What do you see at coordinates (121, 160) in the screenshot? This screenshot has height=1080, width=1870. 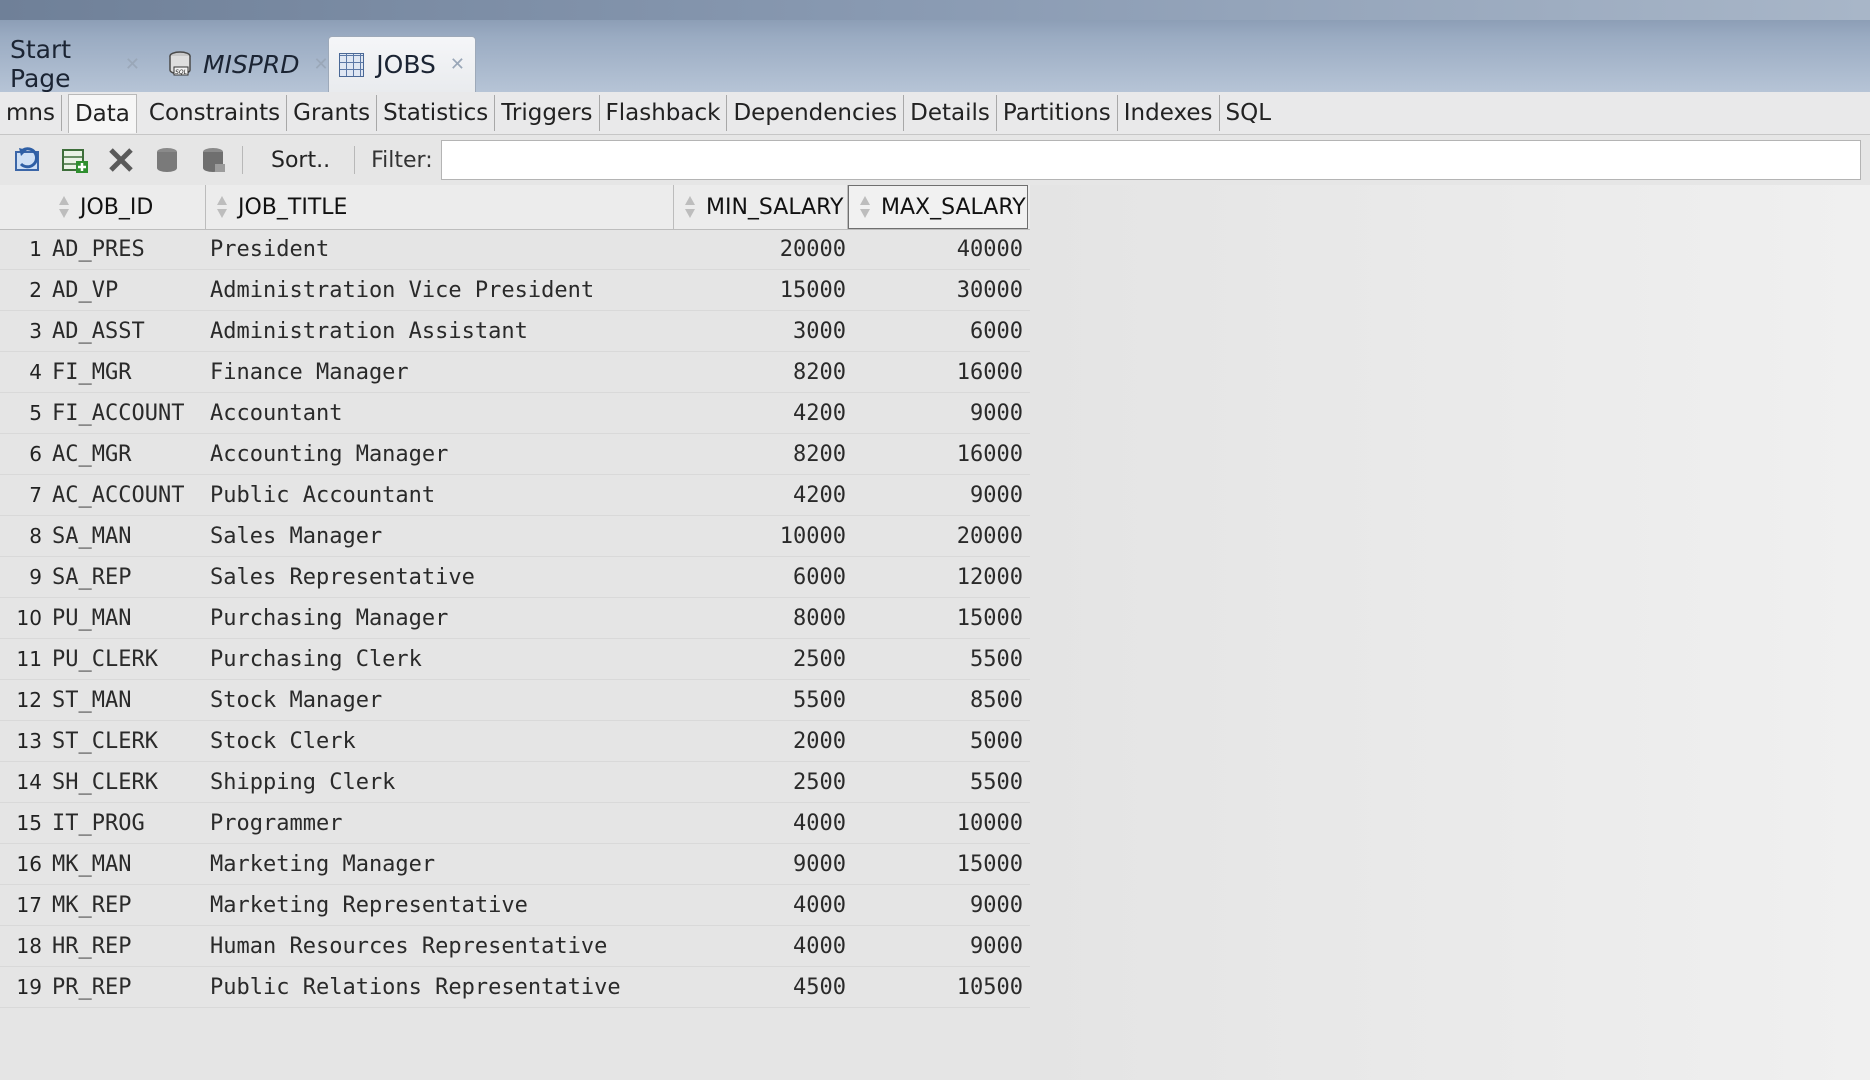 I see `delete-row-icon` at bounding box center [121, 160].